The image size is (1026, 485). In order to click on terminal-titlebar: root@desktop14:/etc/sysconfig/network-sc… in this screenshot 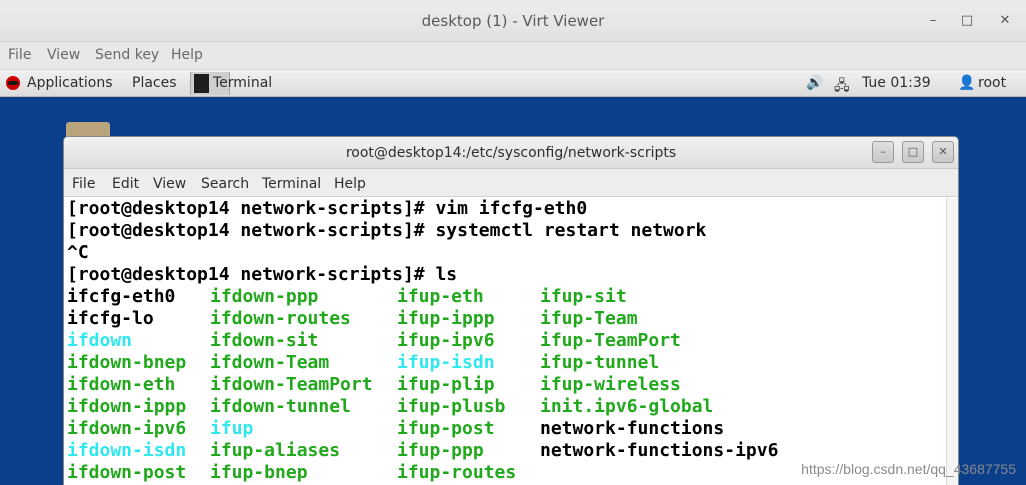, I will do `click(511, 153)`.